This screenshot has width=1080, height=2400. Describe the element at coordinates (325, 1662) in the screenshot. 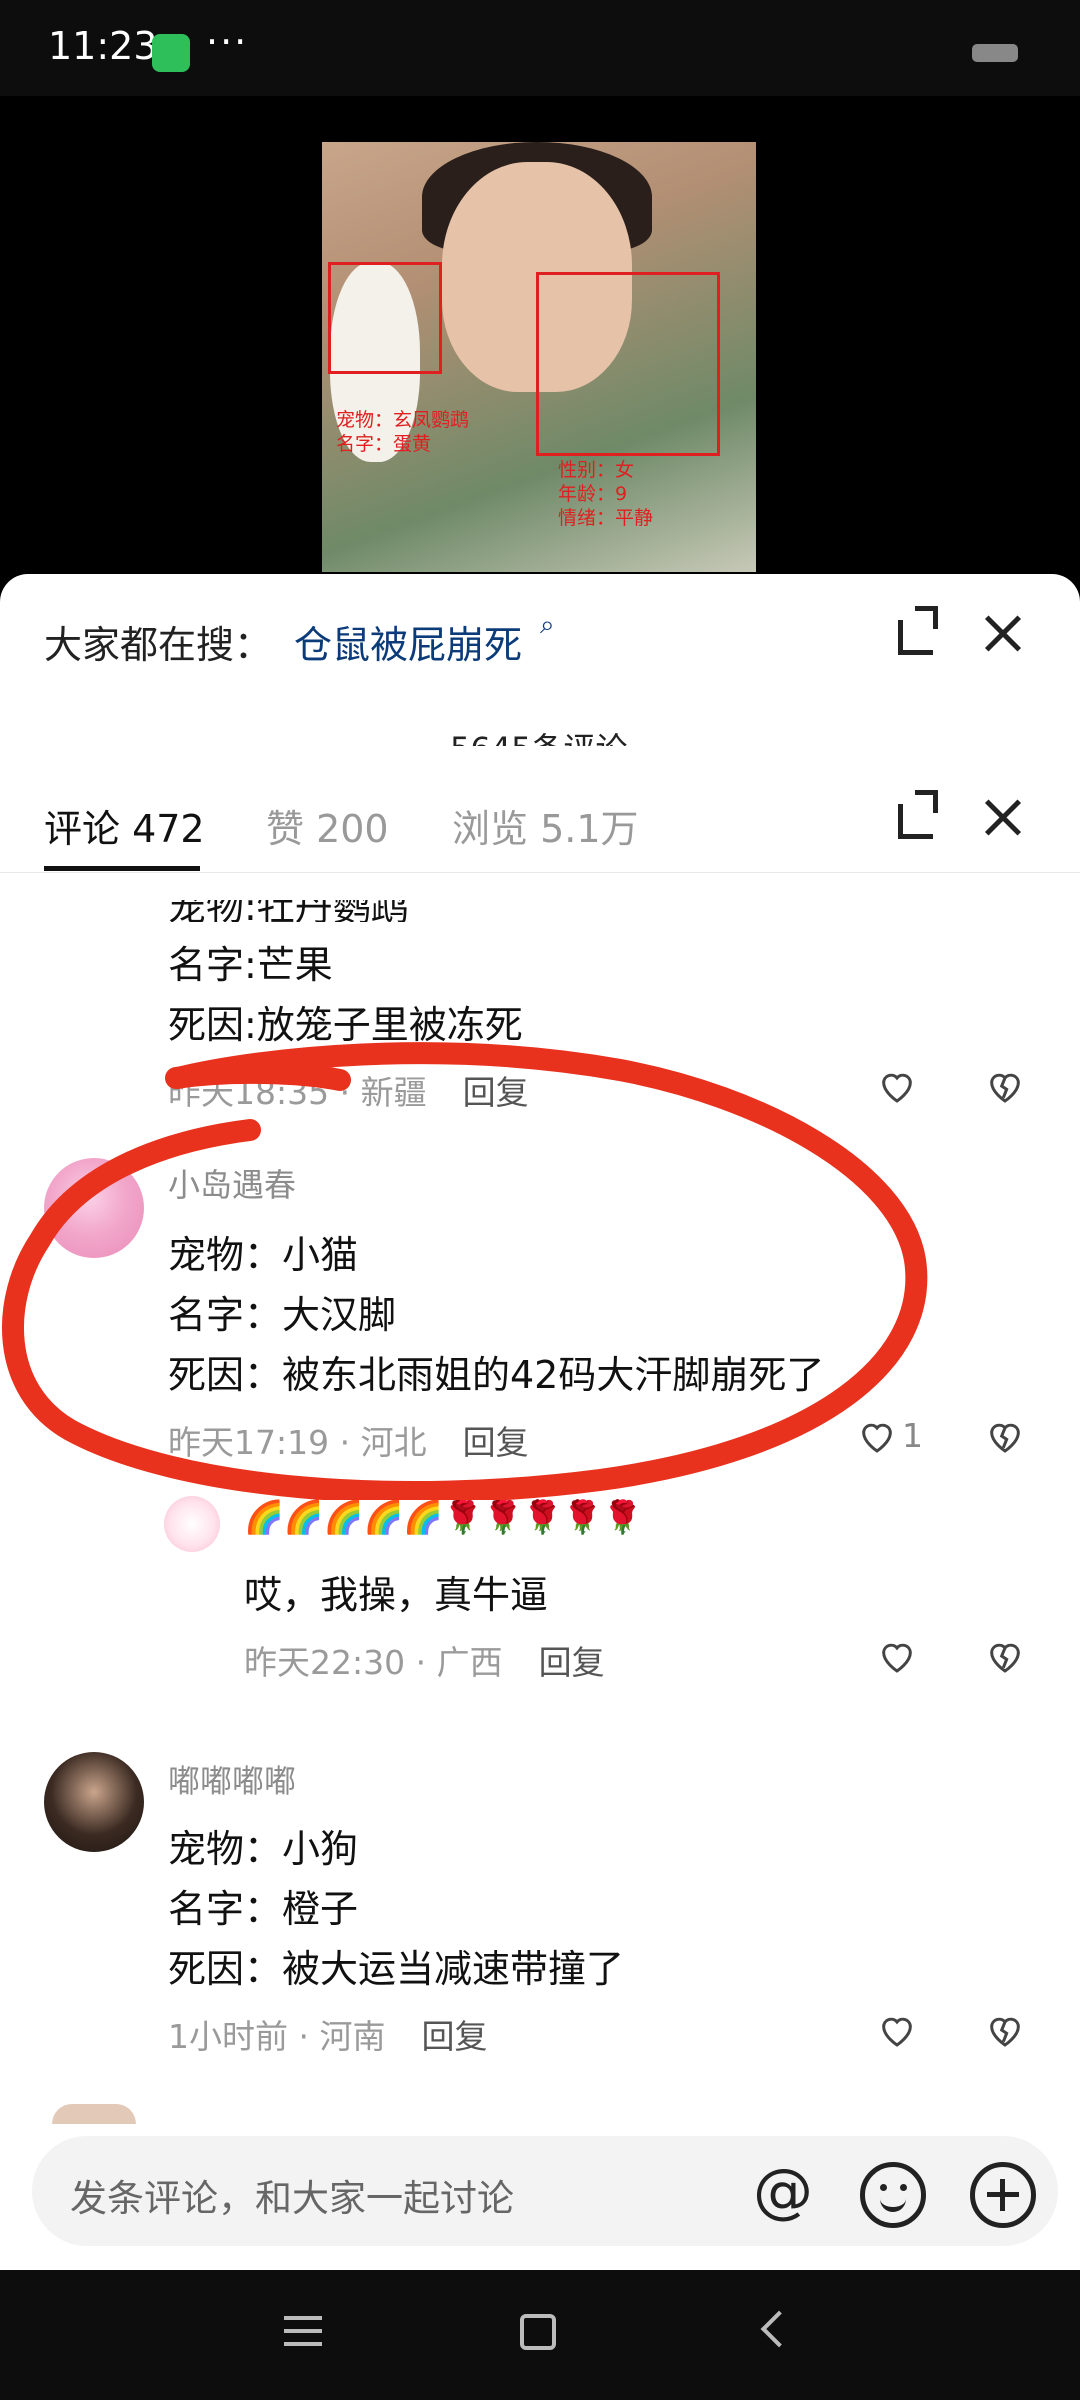

I see `comment-time: 昨天22:30` at that location.